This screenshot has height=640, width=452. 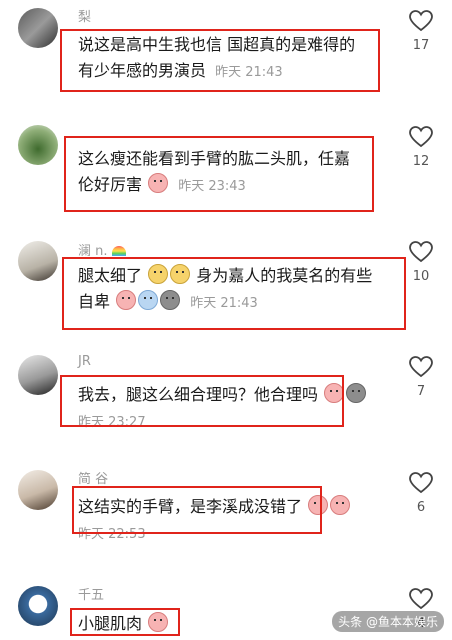 I want to click on comment-text-line: 小腿肌肉, so click(x=110, y=623).